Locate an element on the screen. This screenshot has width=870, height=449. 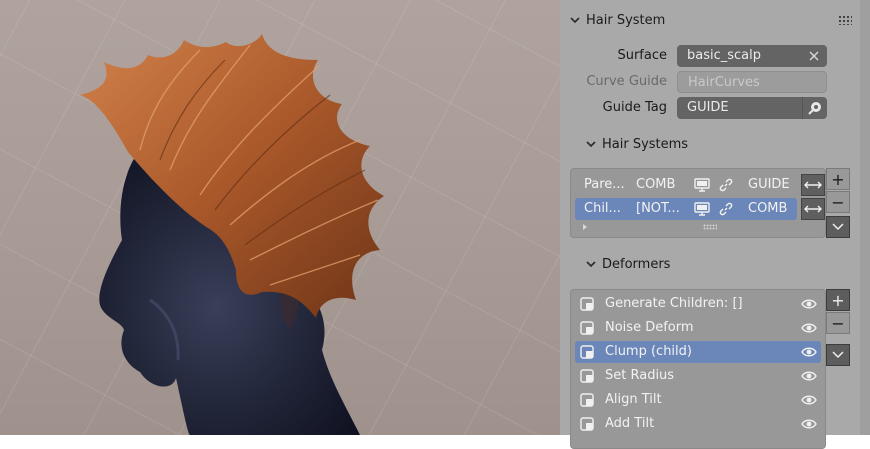
surface-field: basic_scalp is located at coordinates (752, 56).